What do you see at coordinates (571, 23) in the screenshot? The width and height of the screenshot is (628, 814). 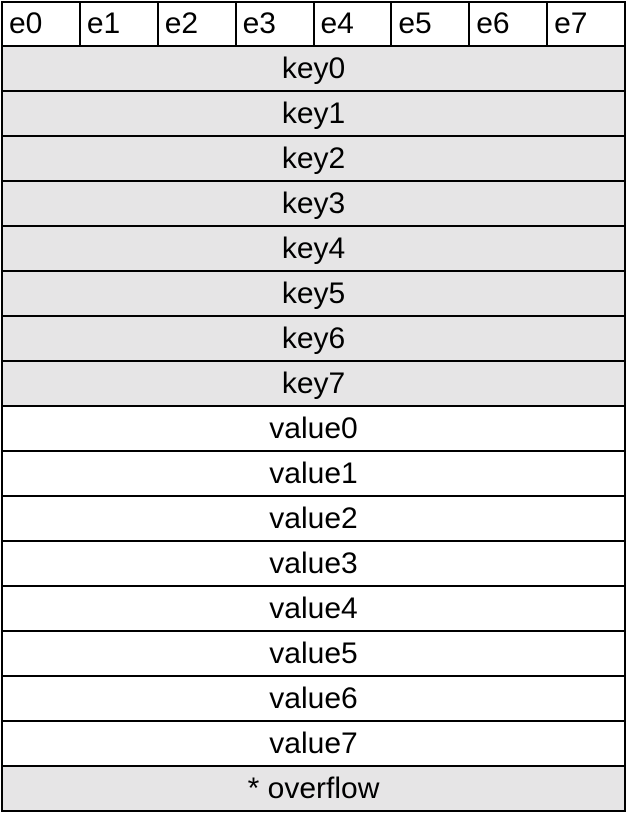 I see `tophash-cell-7: e7` at bounding box center [571, 23].